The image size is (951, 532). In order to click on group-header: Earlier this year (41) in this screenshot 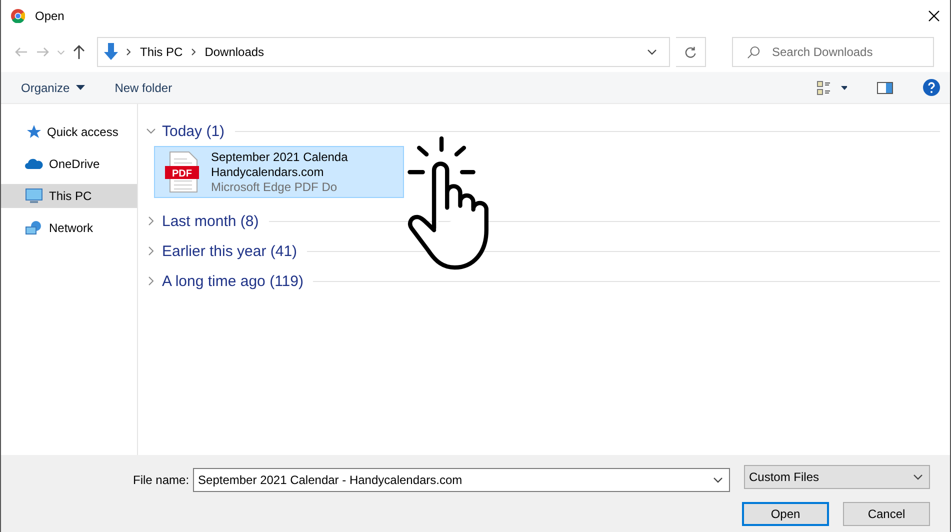, I will do `click(230, 251)`.